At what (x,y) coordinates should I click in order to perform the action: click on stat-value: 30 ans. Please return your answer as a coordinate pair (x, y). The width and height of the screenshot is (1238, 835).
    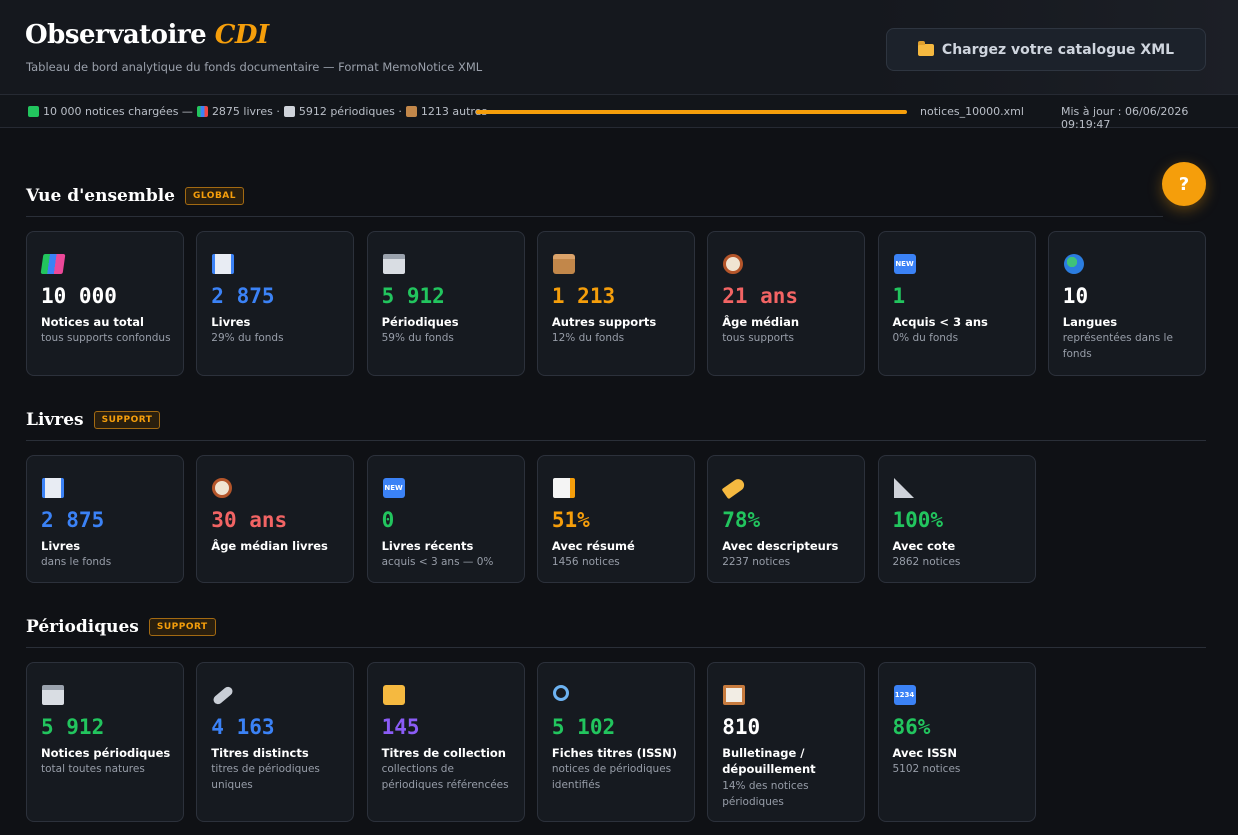
    Looking at the image, I should click on (249, 520).